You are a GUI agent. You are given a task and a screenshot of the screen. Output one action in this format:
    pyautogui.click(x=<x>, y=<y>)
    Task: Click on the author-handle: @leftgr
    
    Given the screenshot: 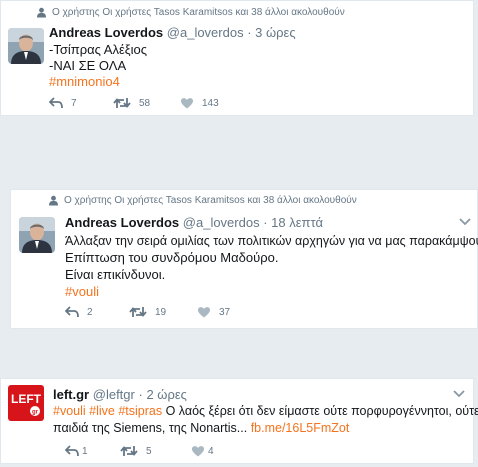 What is the action you would take?
    pyautogui.click(x=114, y=394)
    